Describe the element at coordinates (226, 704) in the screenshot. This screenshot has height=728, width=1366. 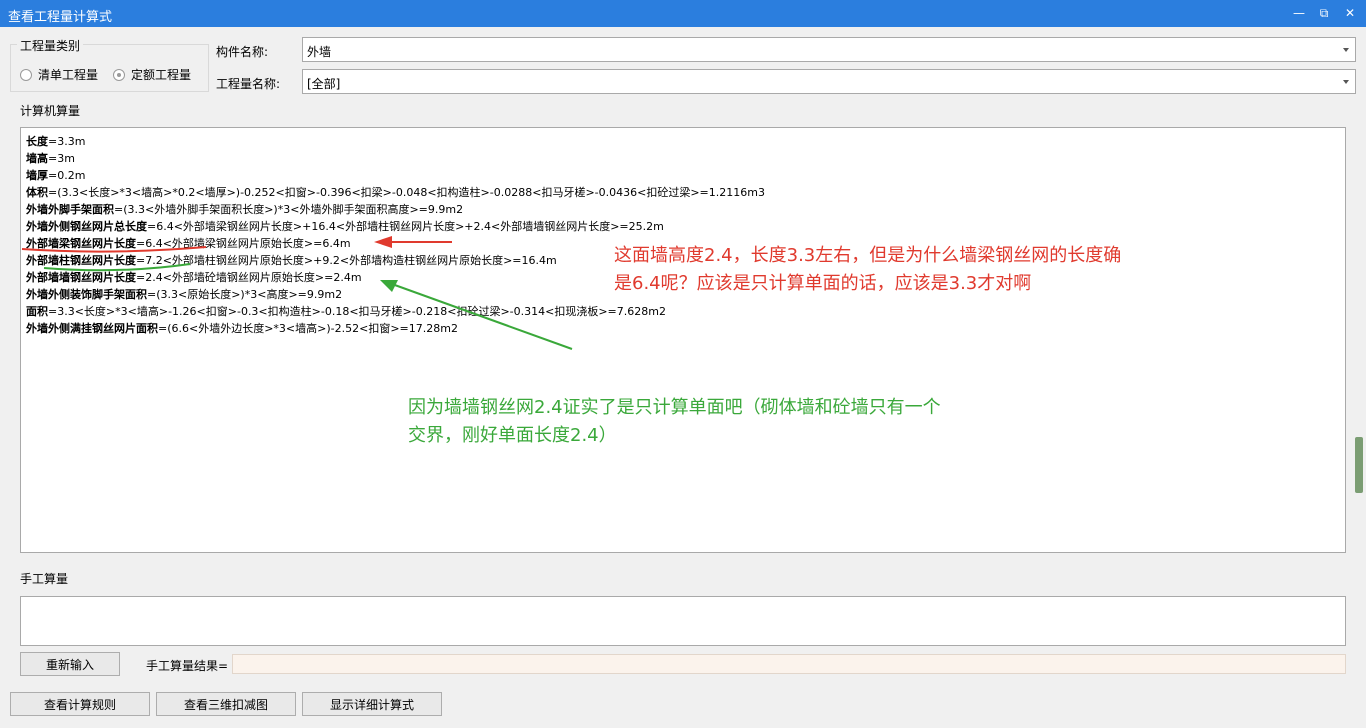
I see `view-3d-button: 查看三维扣减图` at that location.